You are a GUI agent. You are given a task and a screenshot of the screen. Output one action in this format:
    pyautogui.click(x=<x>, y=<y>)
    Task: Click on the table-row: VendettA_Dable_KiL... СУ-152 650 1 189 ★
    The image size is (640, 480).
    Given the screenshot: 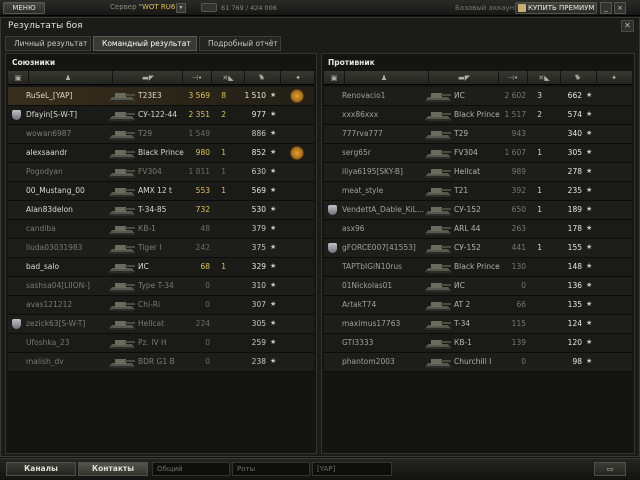 What is the action you would take?
    pyautogui.click(x=478, y=210)
    